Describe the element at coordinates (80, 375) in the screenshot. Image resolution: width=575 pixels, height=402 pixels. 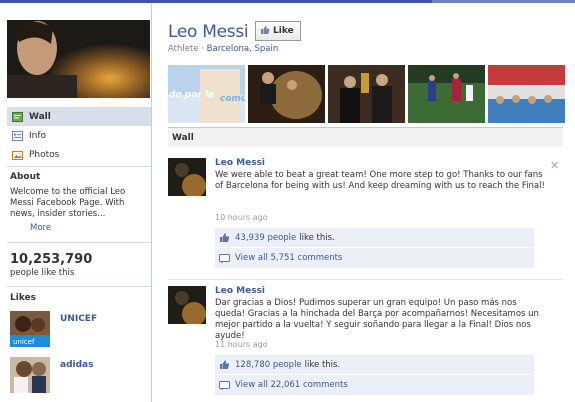
I see `liked-page-adidas: adidas` at that location.